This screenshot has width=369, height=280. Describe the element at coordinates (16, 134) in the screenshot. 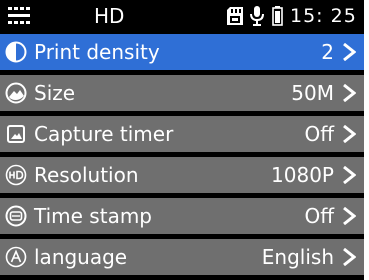

I see `timer-picture-icon` at that location.